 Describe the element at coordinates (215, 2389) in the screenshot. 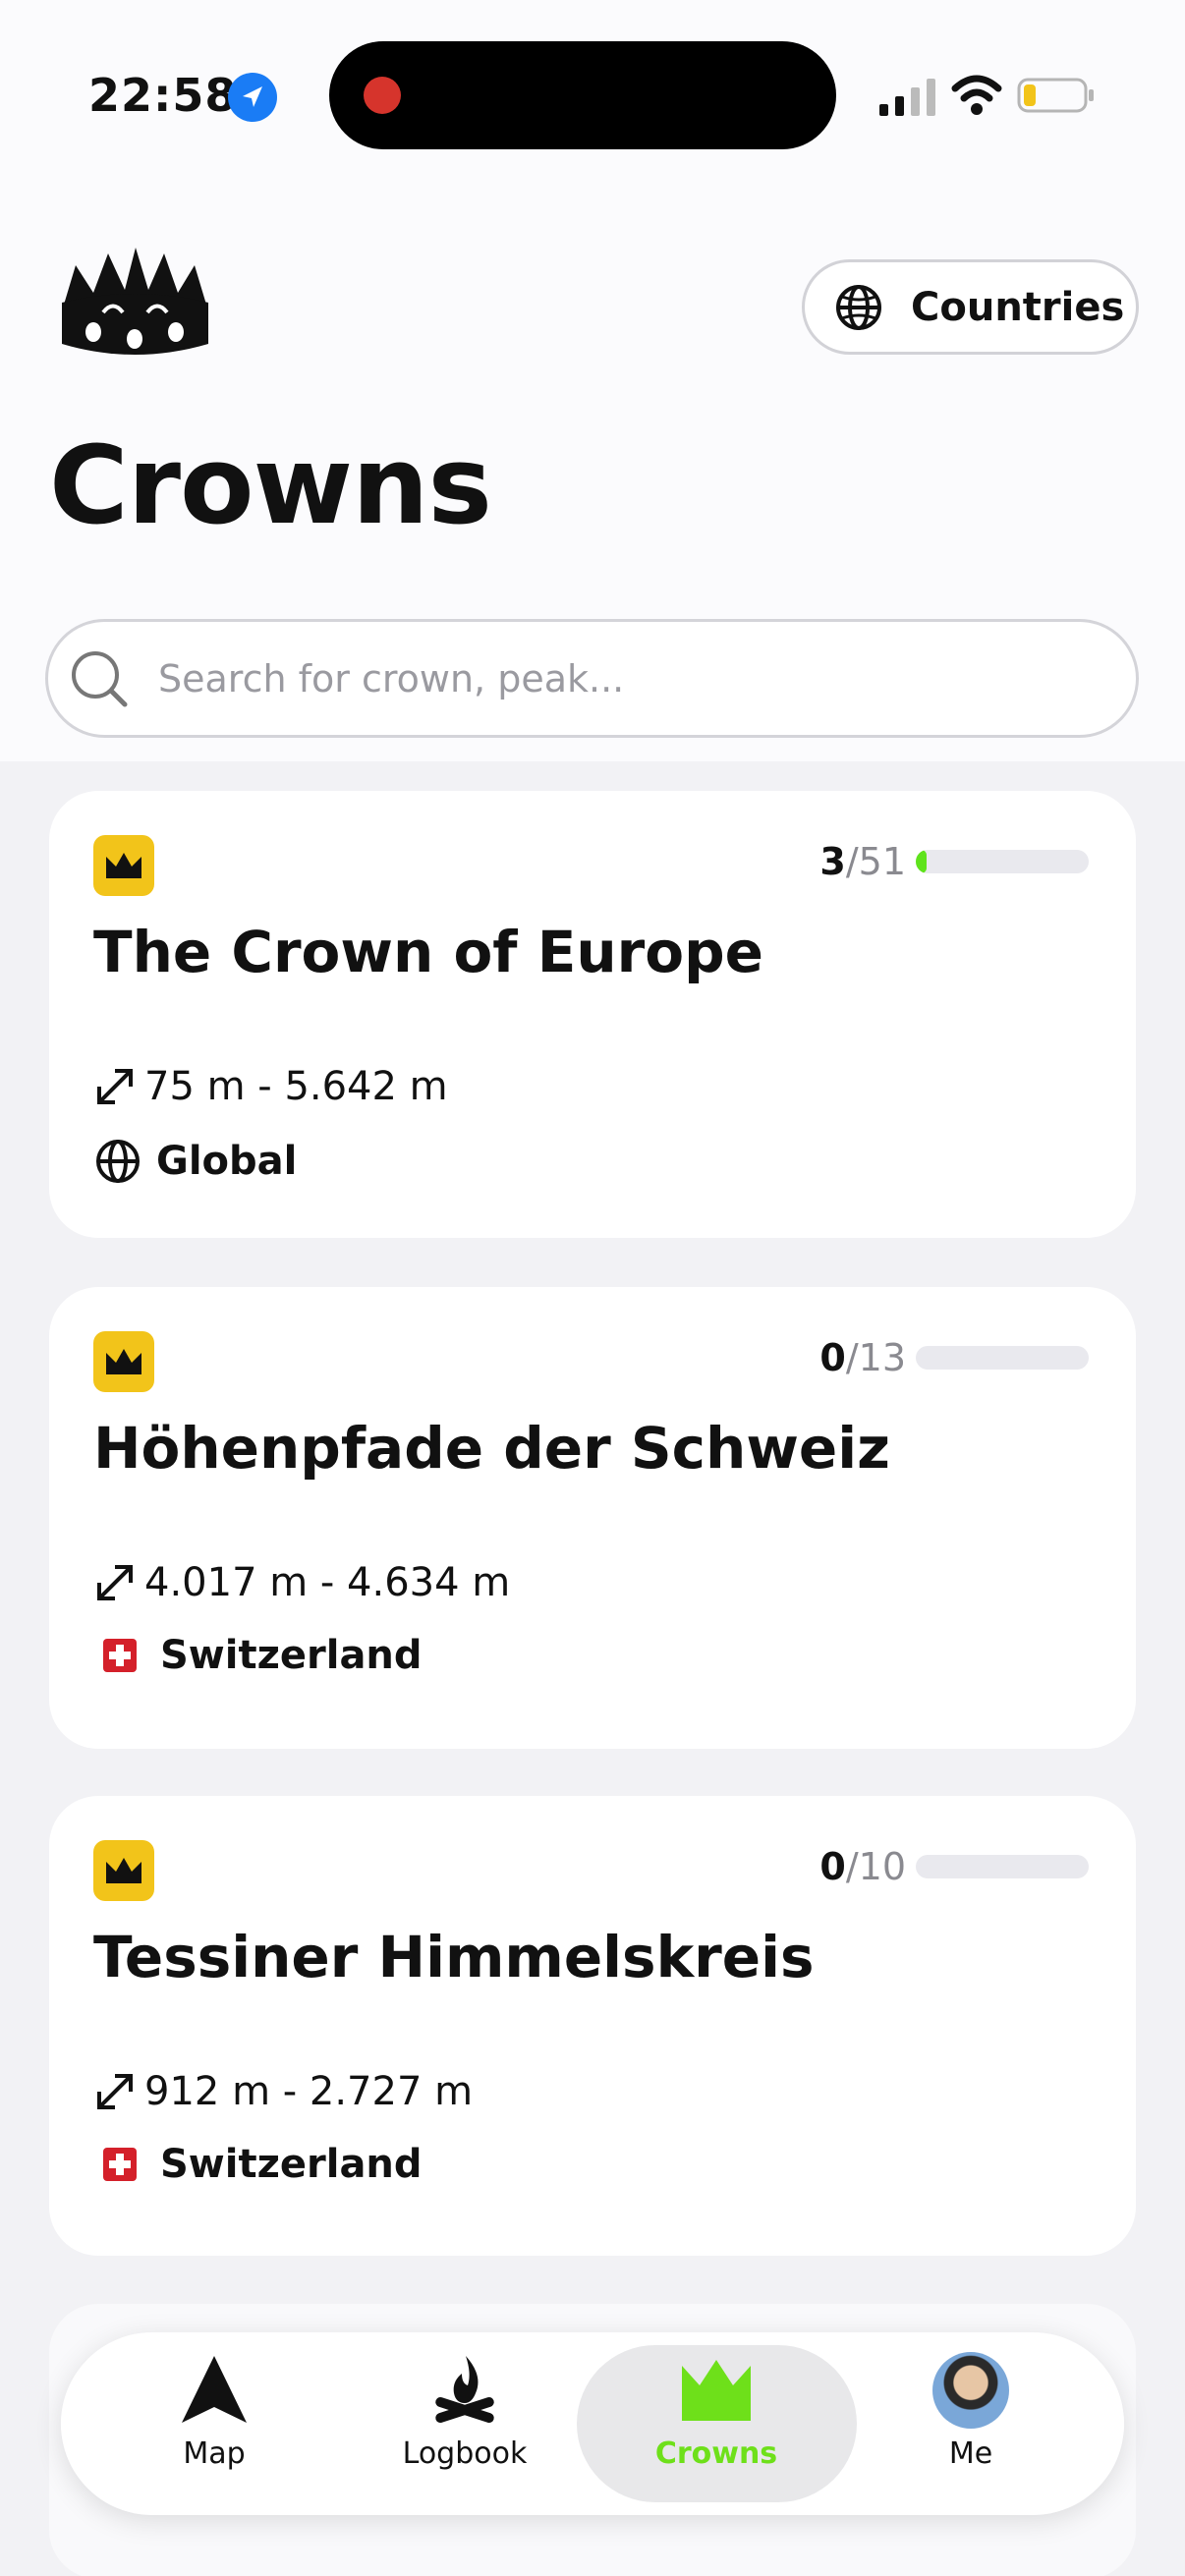

I see `map-arrow-icon` at that location.